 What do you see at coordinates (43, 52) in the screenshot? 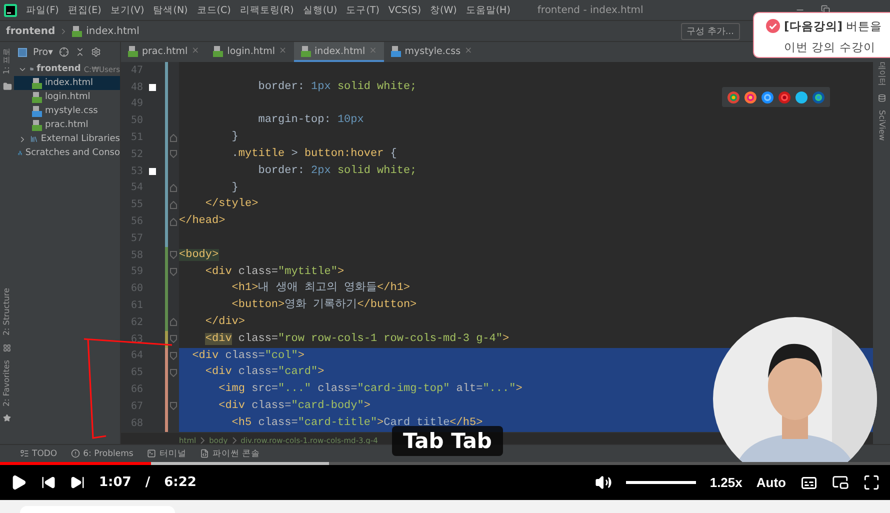
I see `project-view-dropdown: Pro▾` at bounding box center [43, 52].